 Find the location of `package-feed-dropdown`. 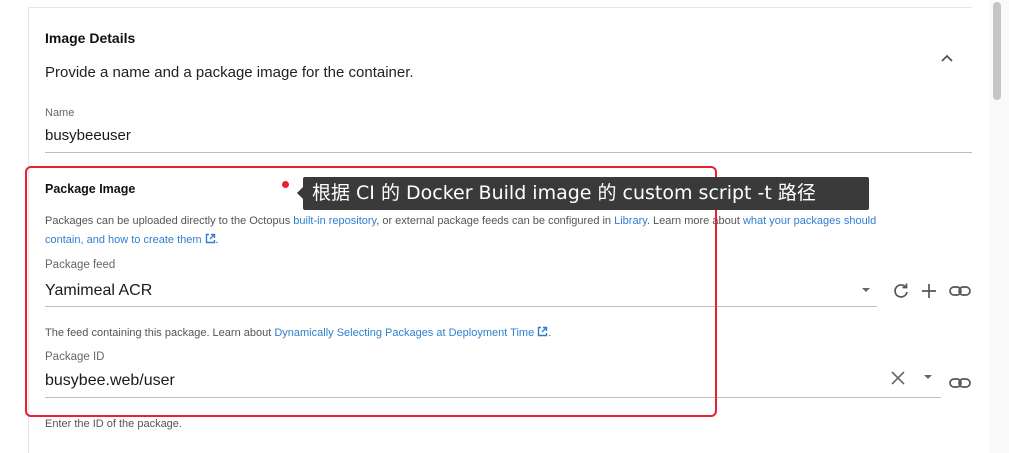

package-feed-dropdown is located at coordinates (866, 290).